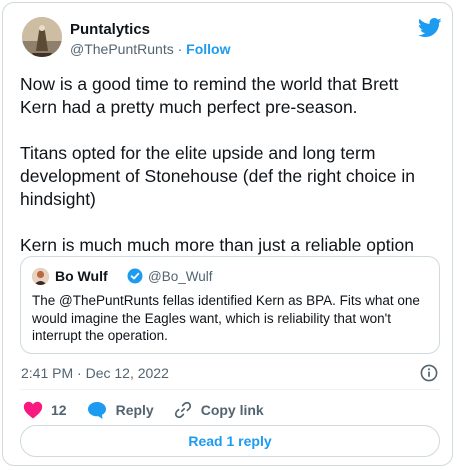 The image size is (457, 470). I want to click on author-name: Puntalytics, so click(110, 29).